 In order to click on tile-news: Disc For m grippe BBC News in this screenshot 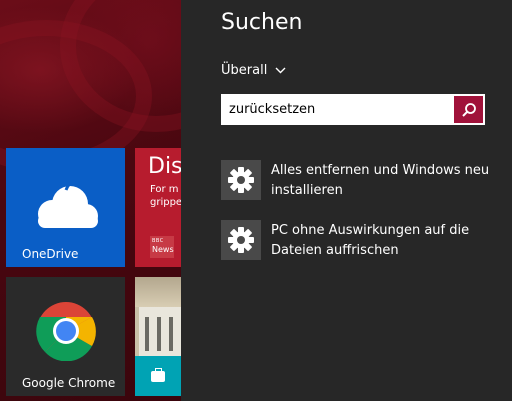, I will do `click(158, 207)`.